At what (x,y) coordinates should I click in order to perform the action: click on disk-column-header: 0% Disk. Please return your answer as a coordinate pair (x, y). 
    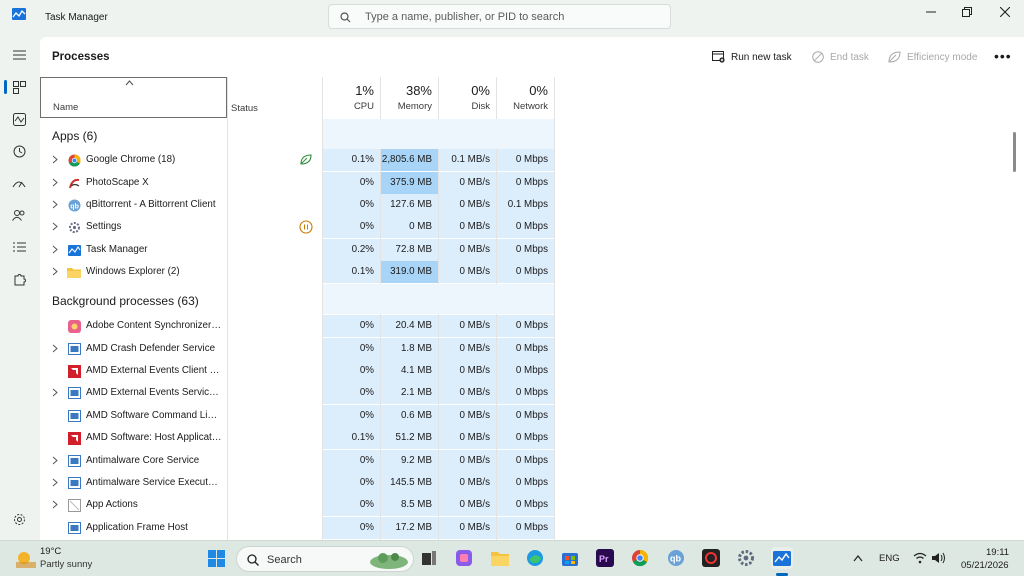
    Looking at the image, I should click on (467, 97).